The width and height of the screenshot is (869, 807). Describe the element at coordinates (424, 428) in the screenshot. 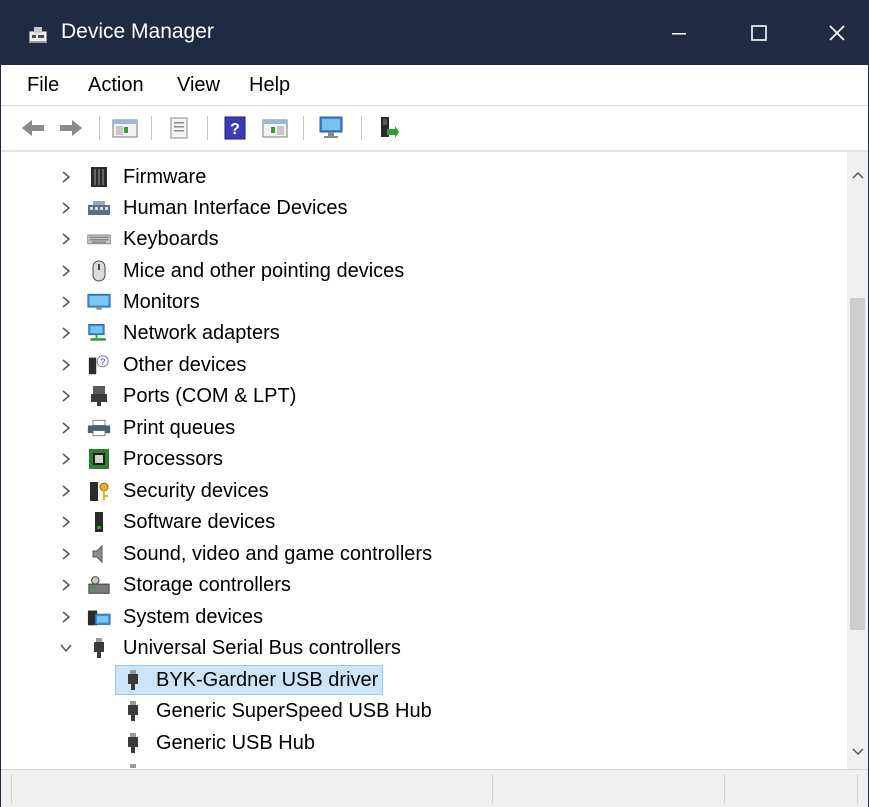

I see `tree-item-print-queues: Print queues` at that location.